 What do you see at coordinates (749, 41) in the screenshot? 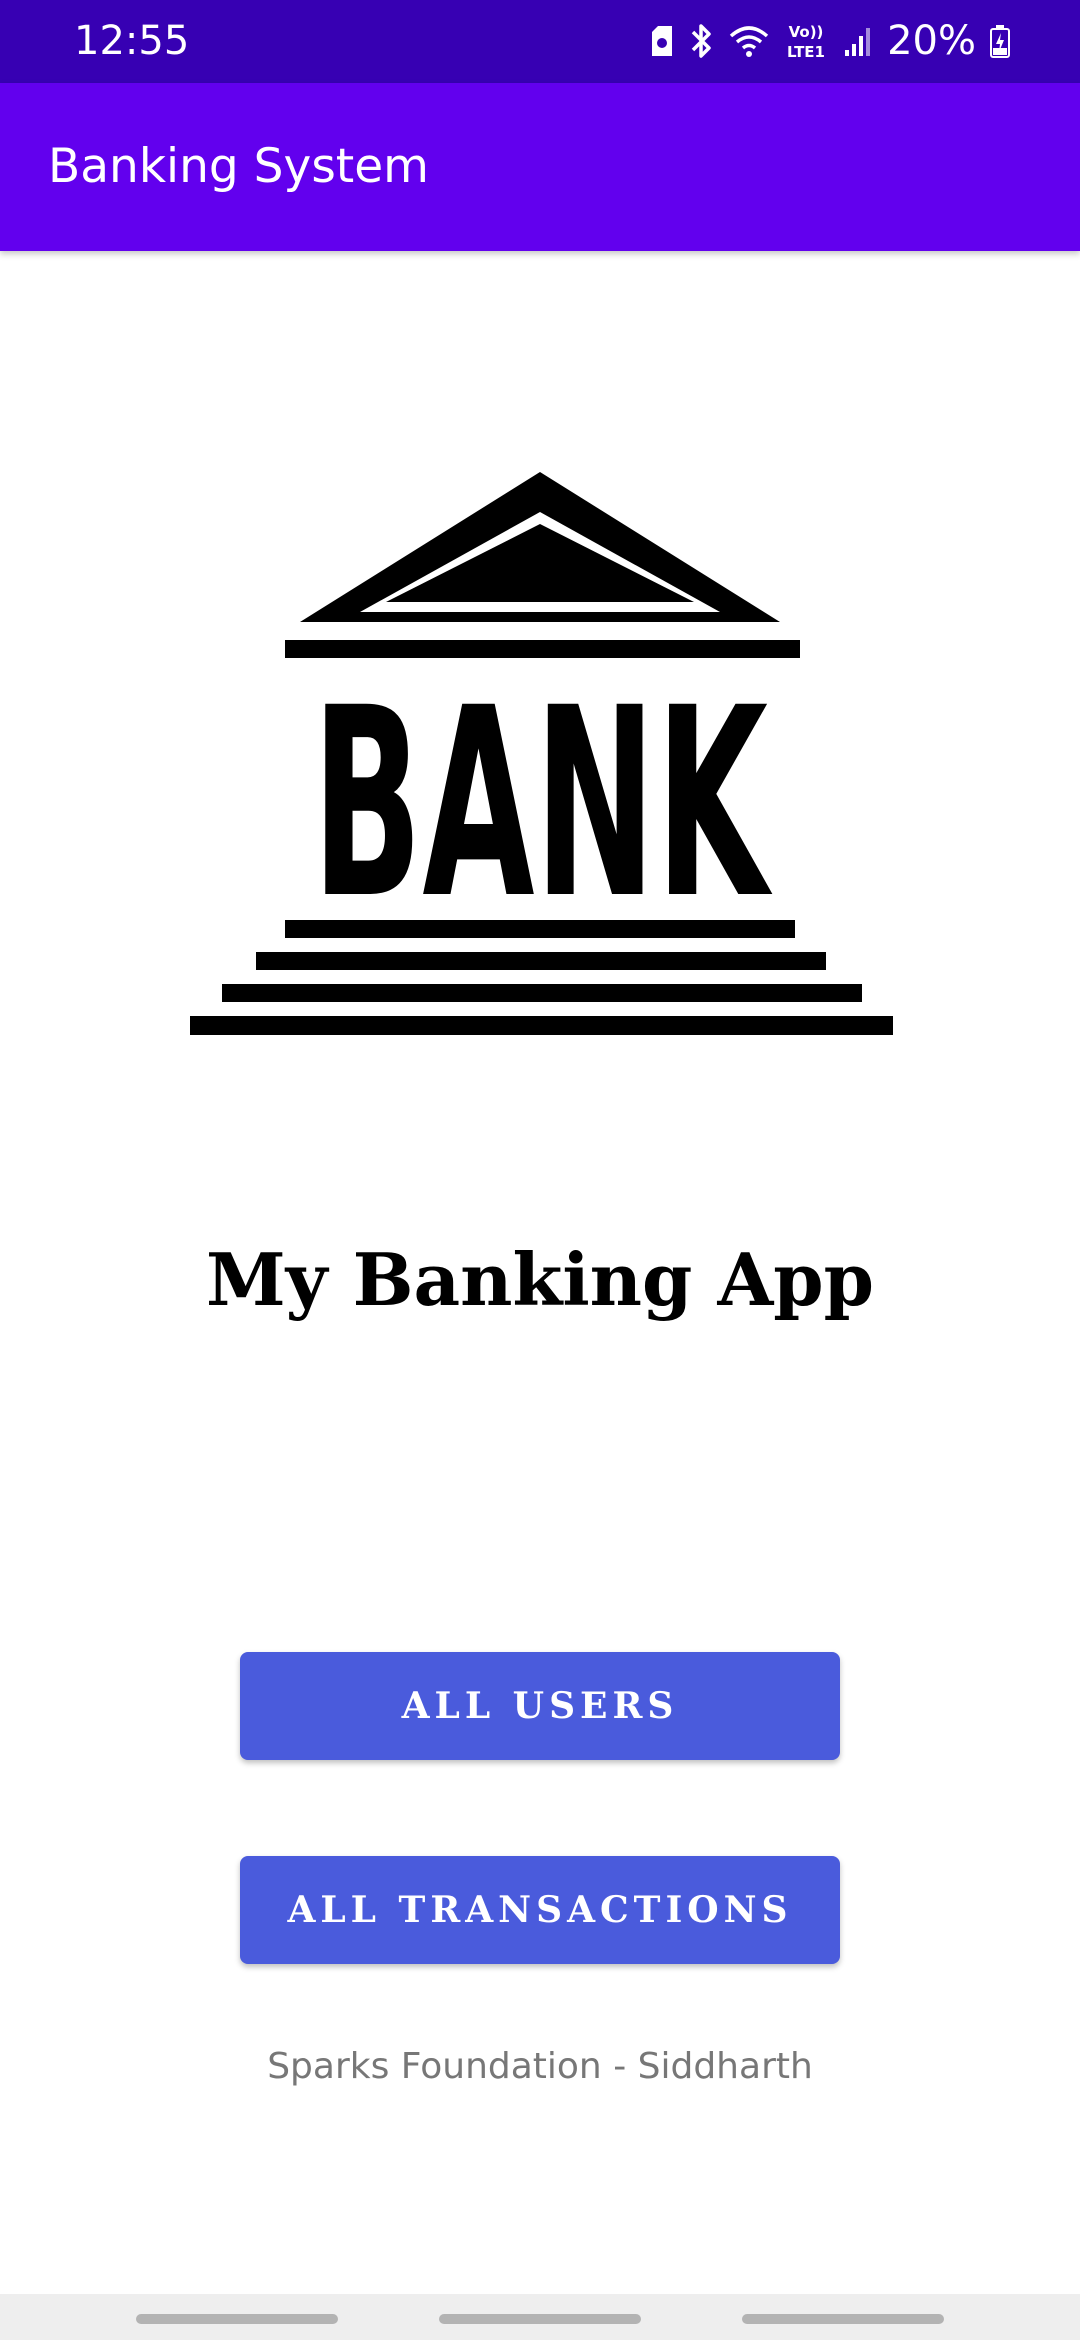
I see `wifi-icon` at bounding box center [749, 41].